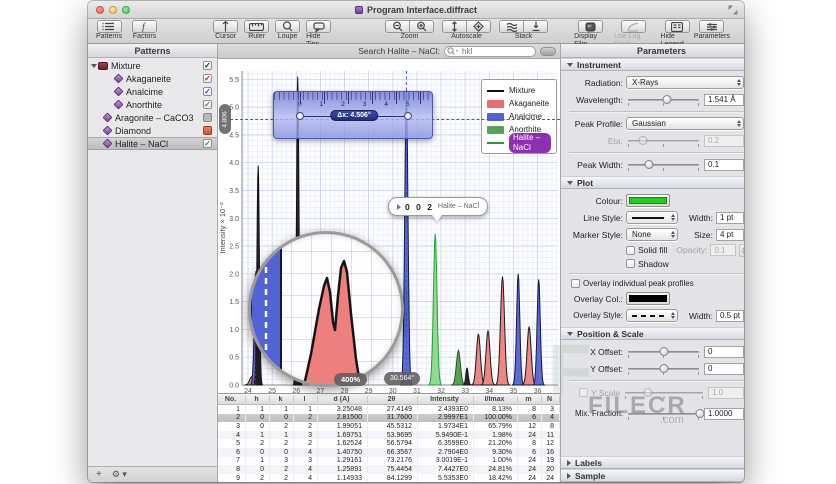 Image resolution: width=836 pixels, height=484 pixels. Describe the element at coordinates (226, 30) in the screenshot. I see `toolbar-cursor-button: Cursor` at that location.